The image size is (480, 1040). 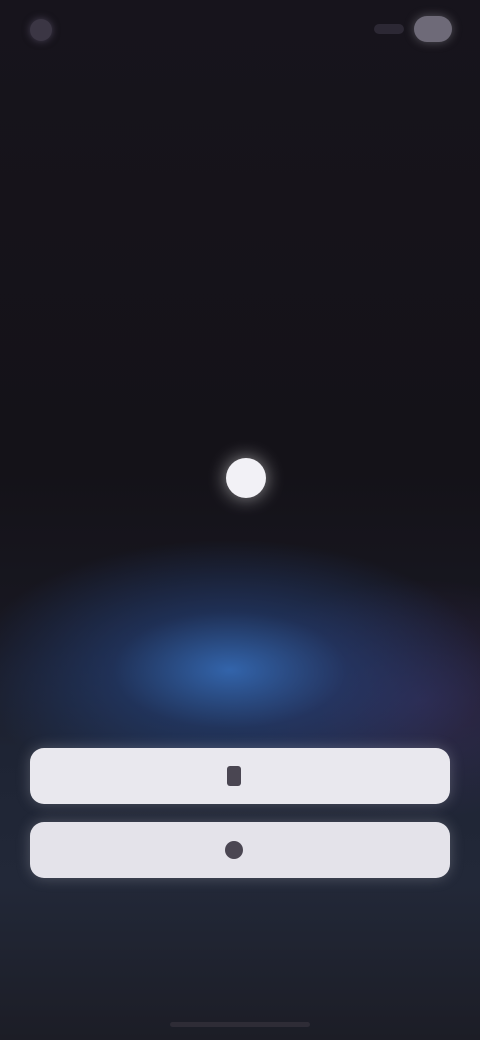 I want to click on secondary-continue-button, so click(x=240, y=850).